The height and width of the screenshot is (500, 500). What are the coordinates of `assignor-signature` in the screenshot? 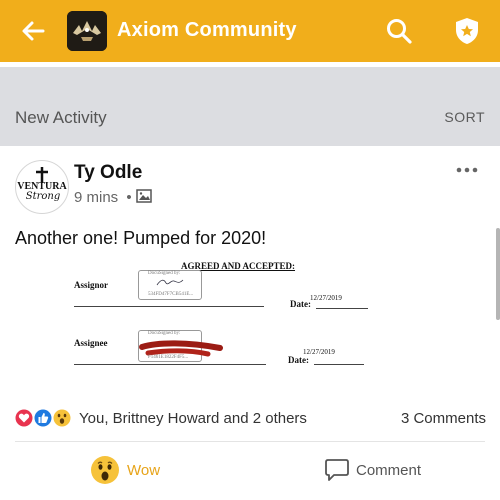 It's located at (170, 282).